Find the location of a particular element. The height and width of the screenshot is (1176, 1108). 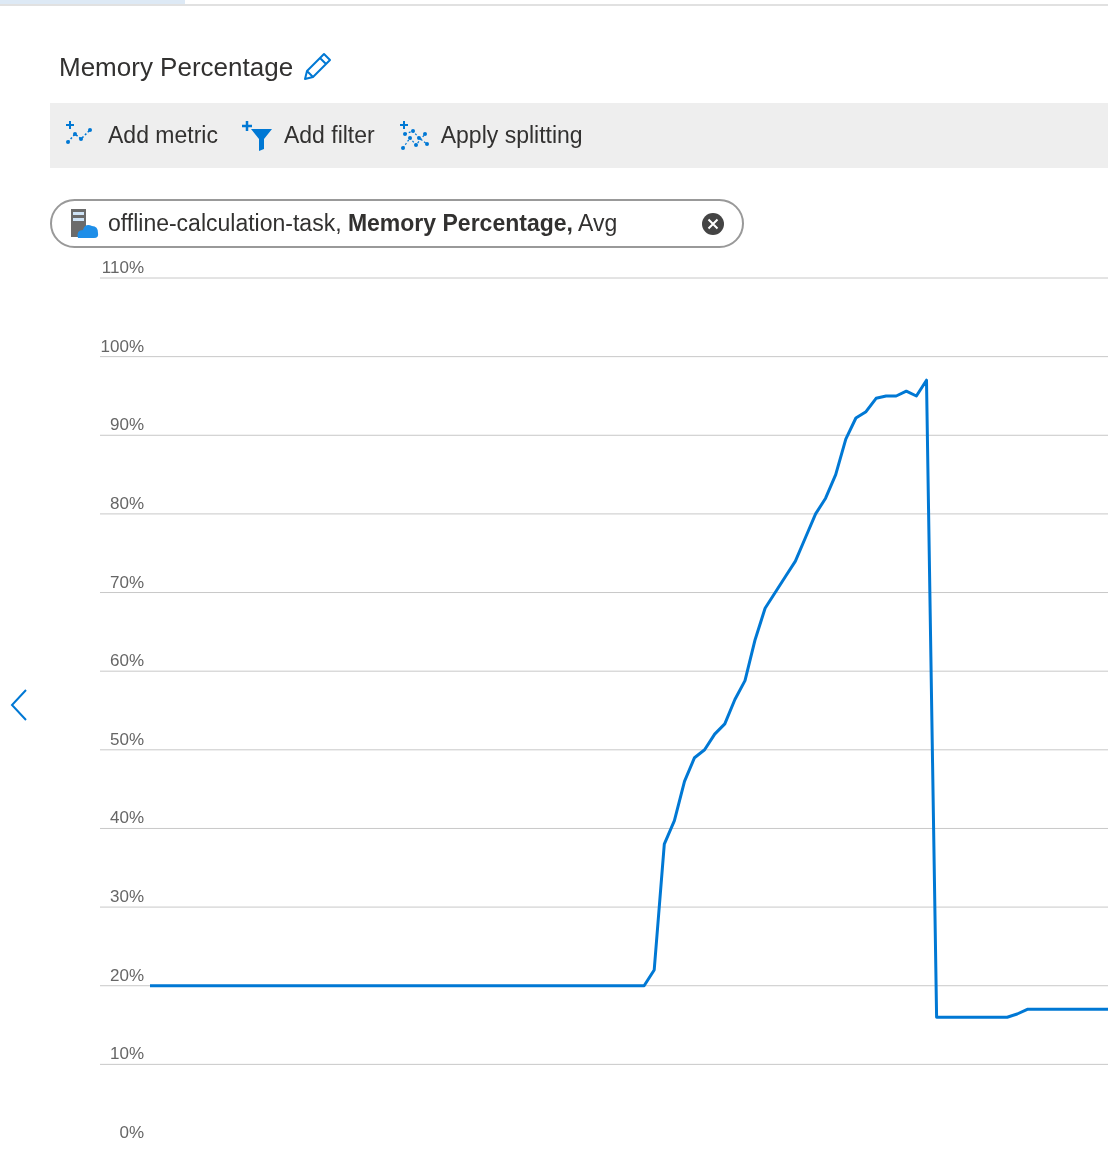

axis-label: 60% is located at coordinates (126, 661).